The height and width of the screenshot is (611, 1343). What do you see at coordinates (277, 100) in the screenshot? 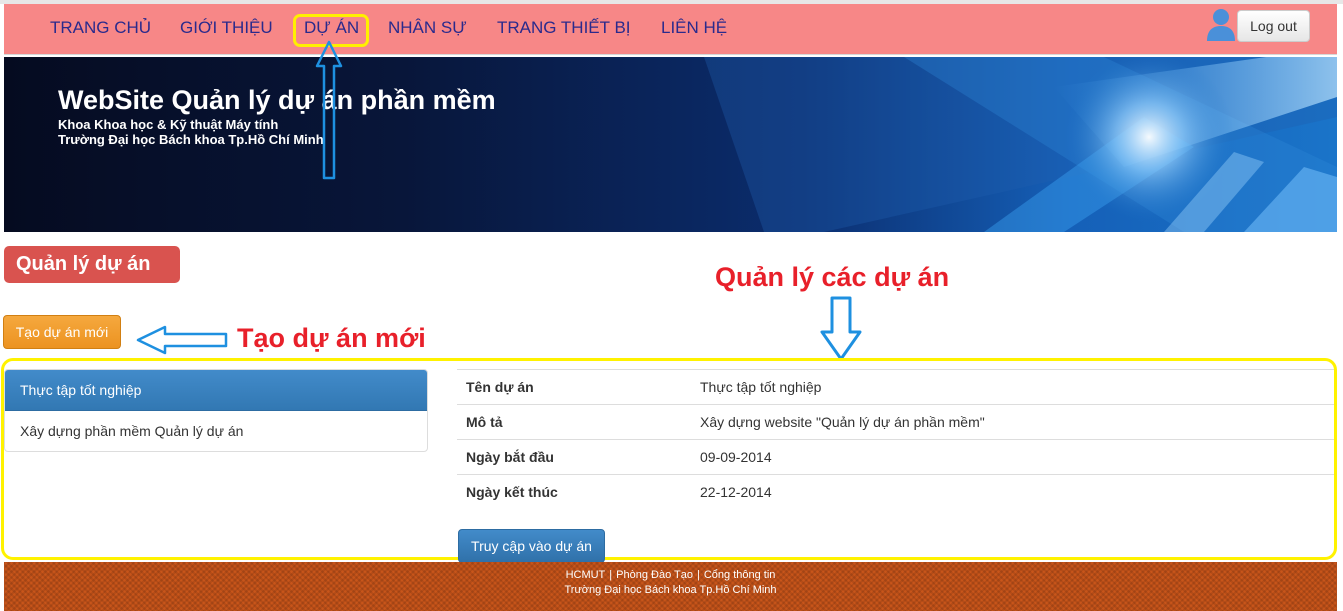
I see `site-title: WebSite Quản lý dự án phần mềm` at bounding box center [277, 100].